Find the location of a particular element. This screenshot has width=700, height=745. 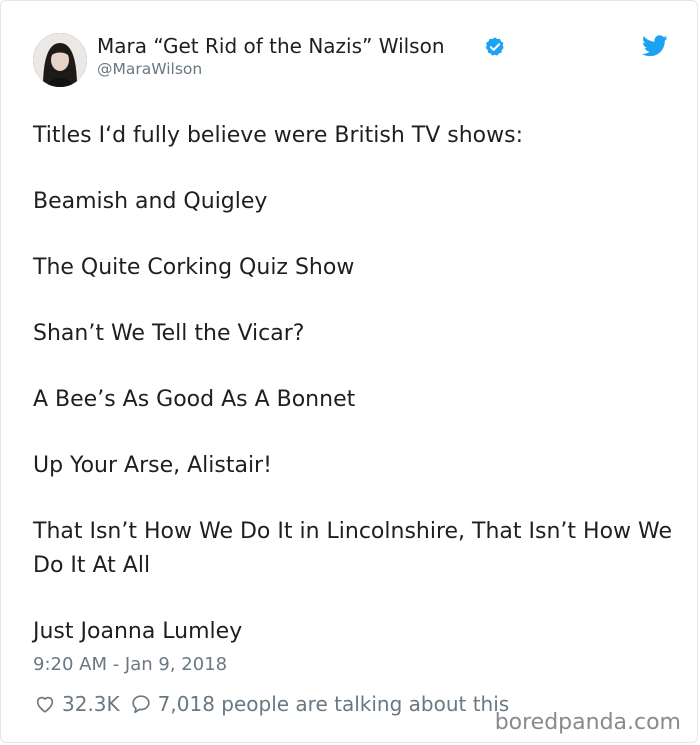

like-count: 32.3K is located at coordinates (91, 704).